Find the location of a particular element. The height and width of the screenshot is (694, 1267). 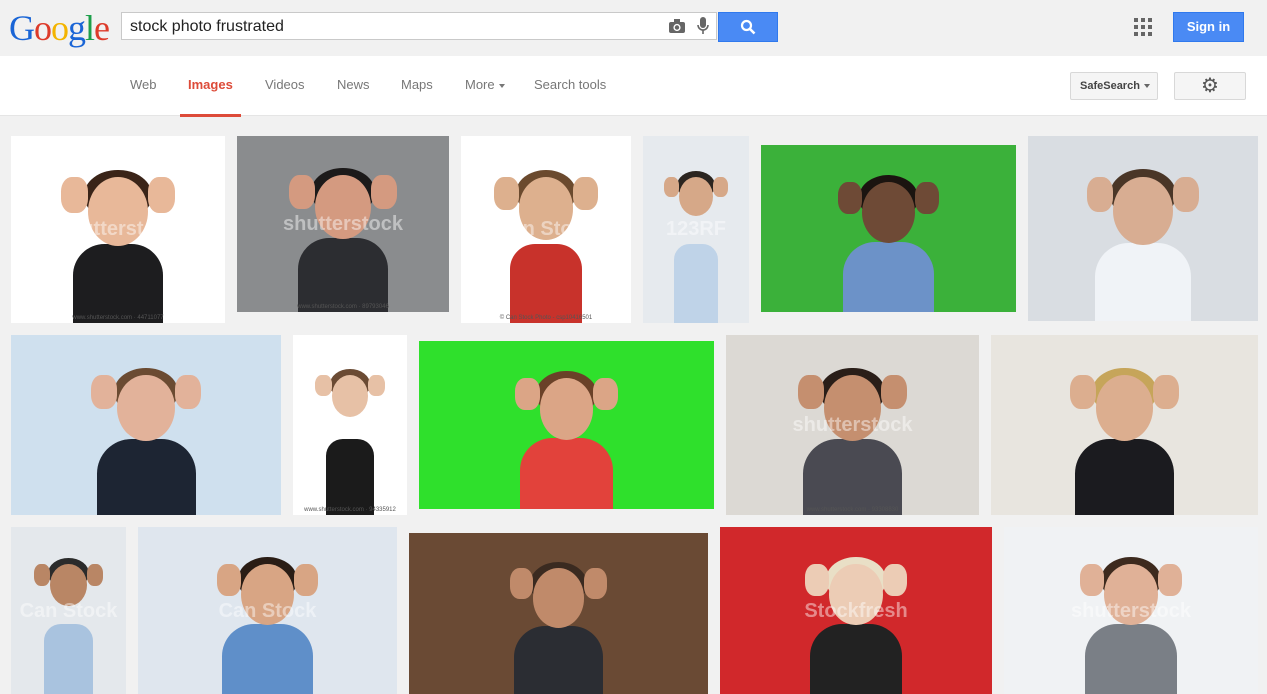

image-result: Can Stock © Can Stock Photo - csp10416501 is located at coordinates (546, 229).